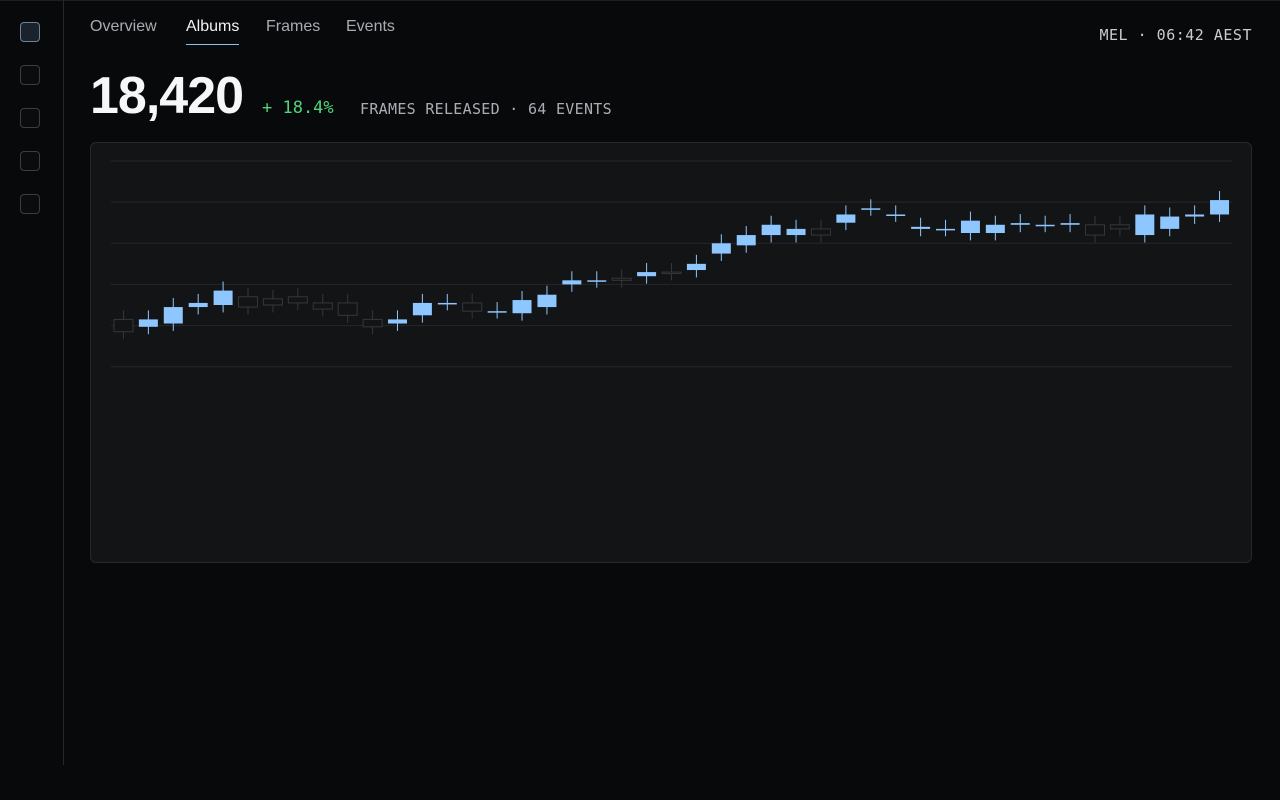  Describe the element at coordinates (293, 31) in the screenshot. I see `tab-frames: Frames` at that location.